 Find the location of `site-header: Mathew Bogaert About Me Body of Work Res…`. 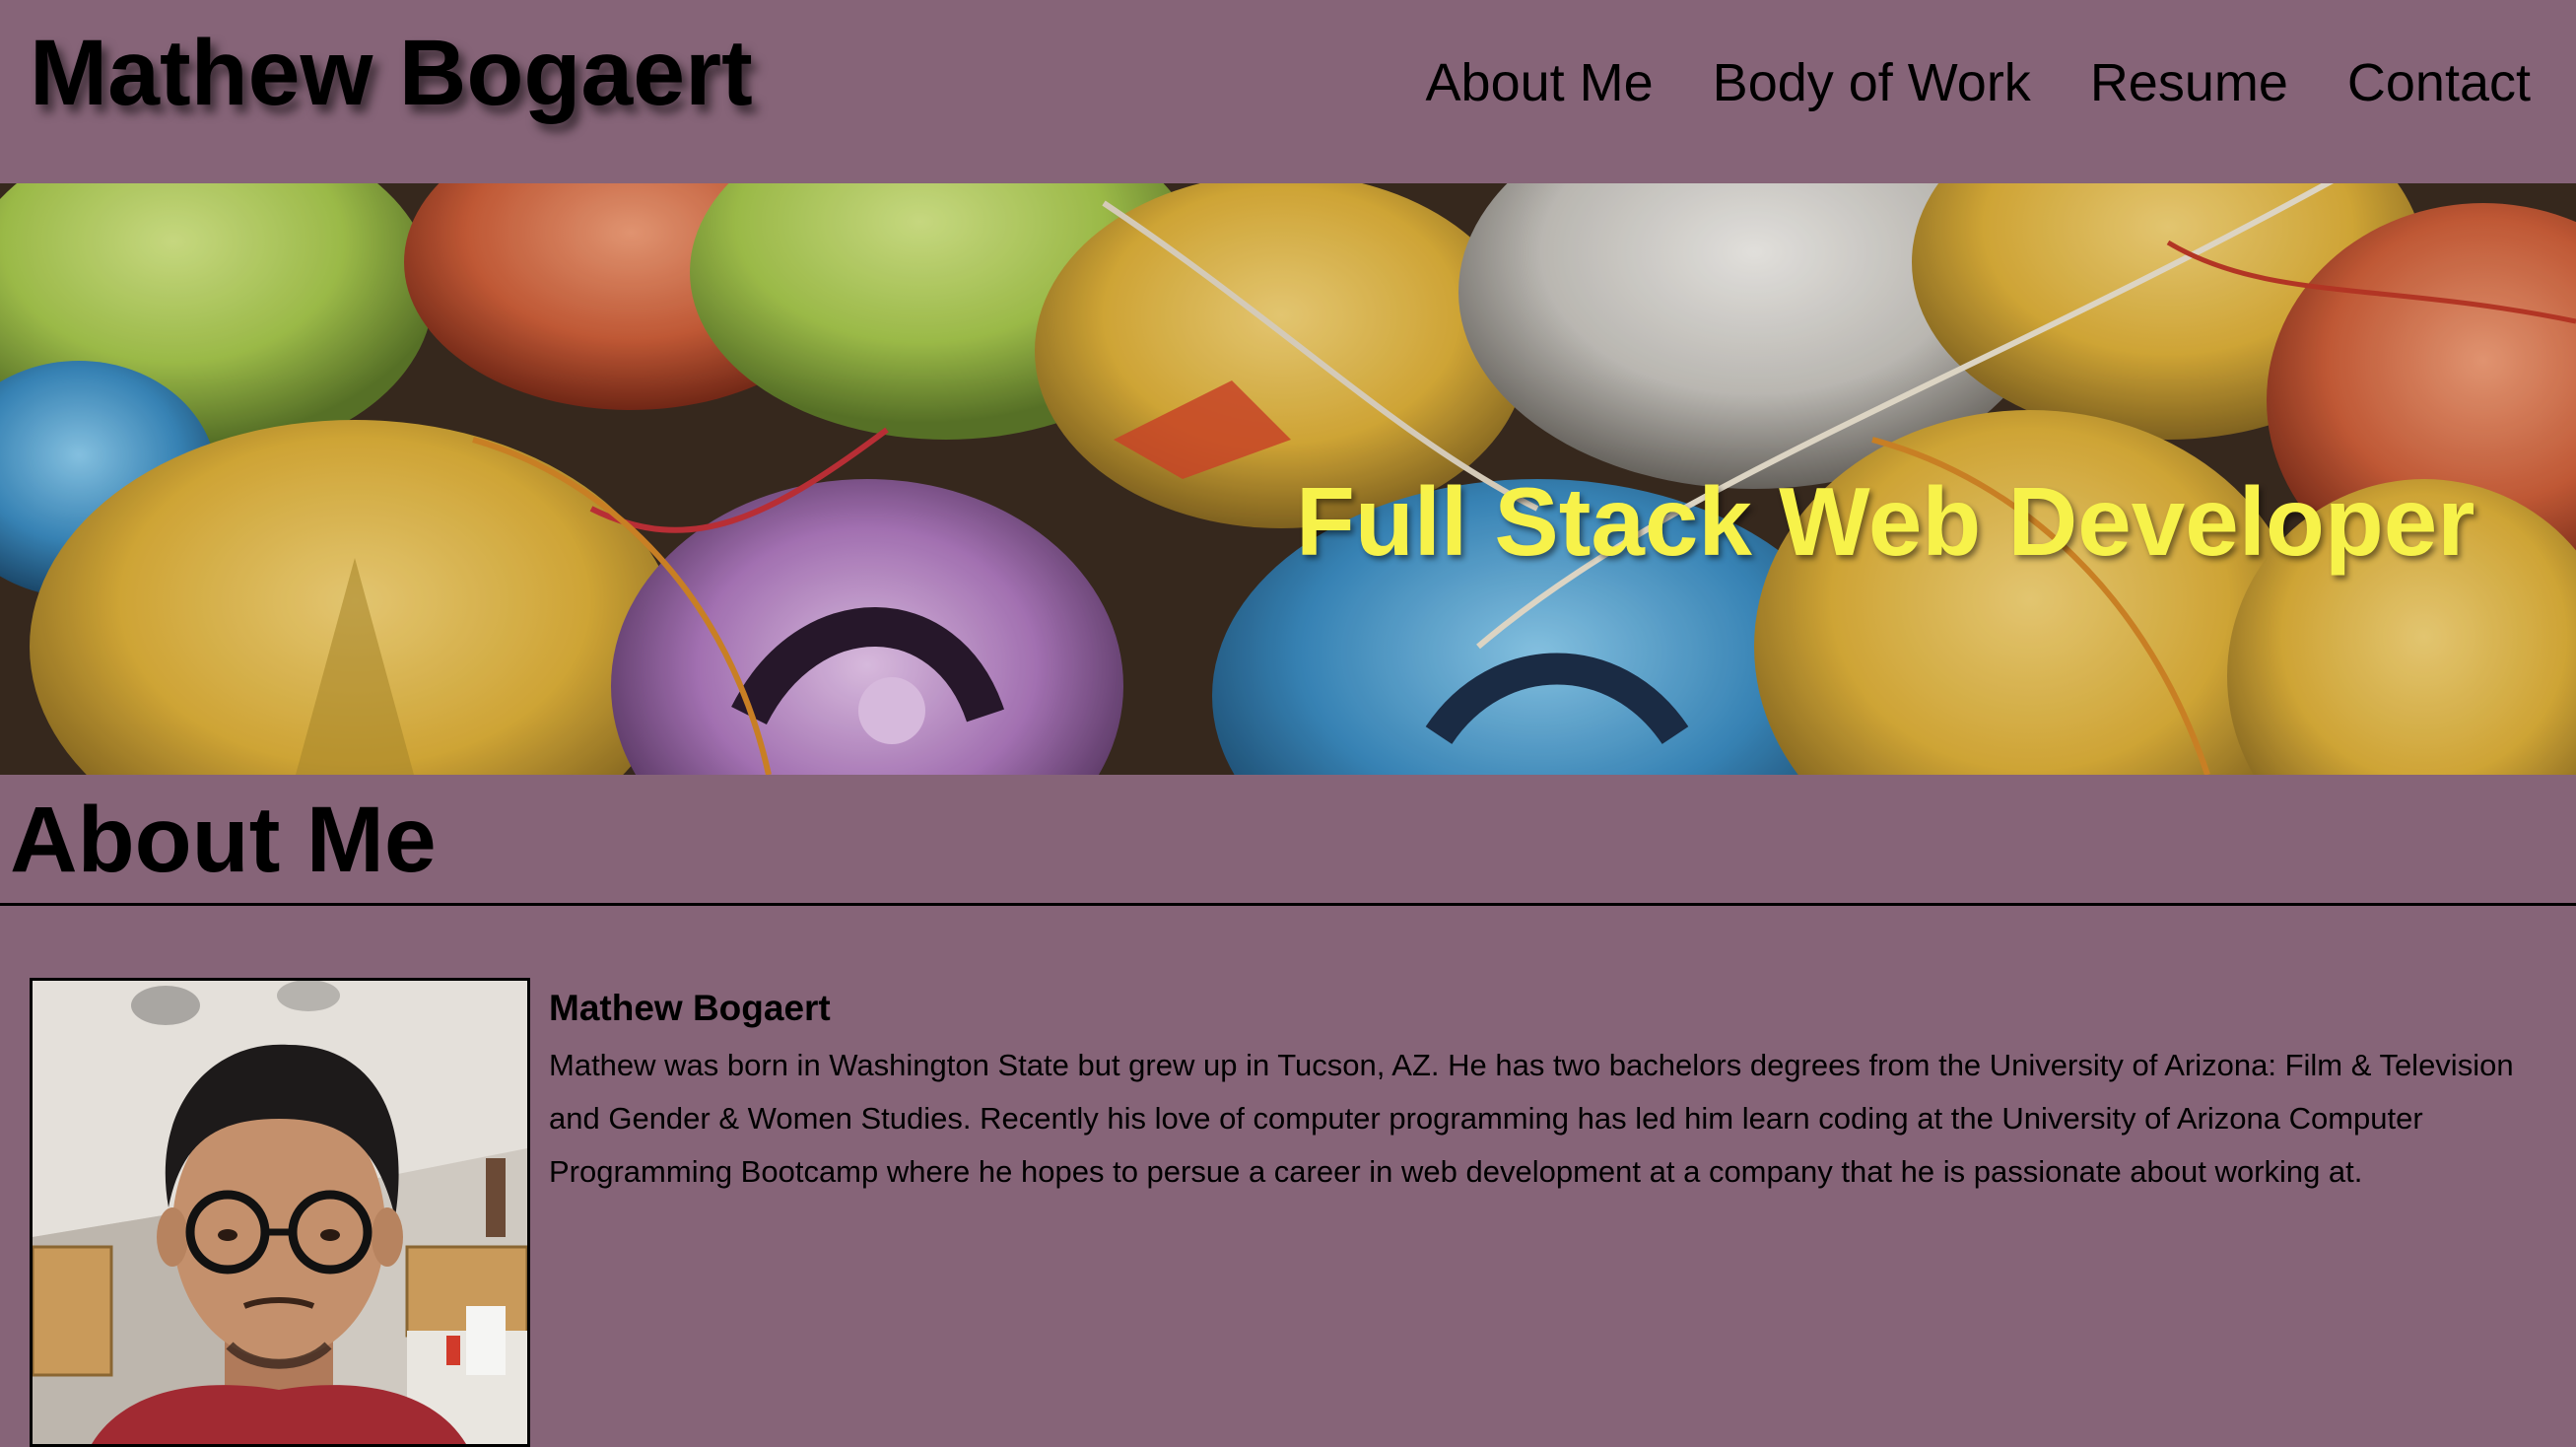

site-header: Mathew Bogaert About Me Body of Work Res… is located at coordinates (1288, 91).